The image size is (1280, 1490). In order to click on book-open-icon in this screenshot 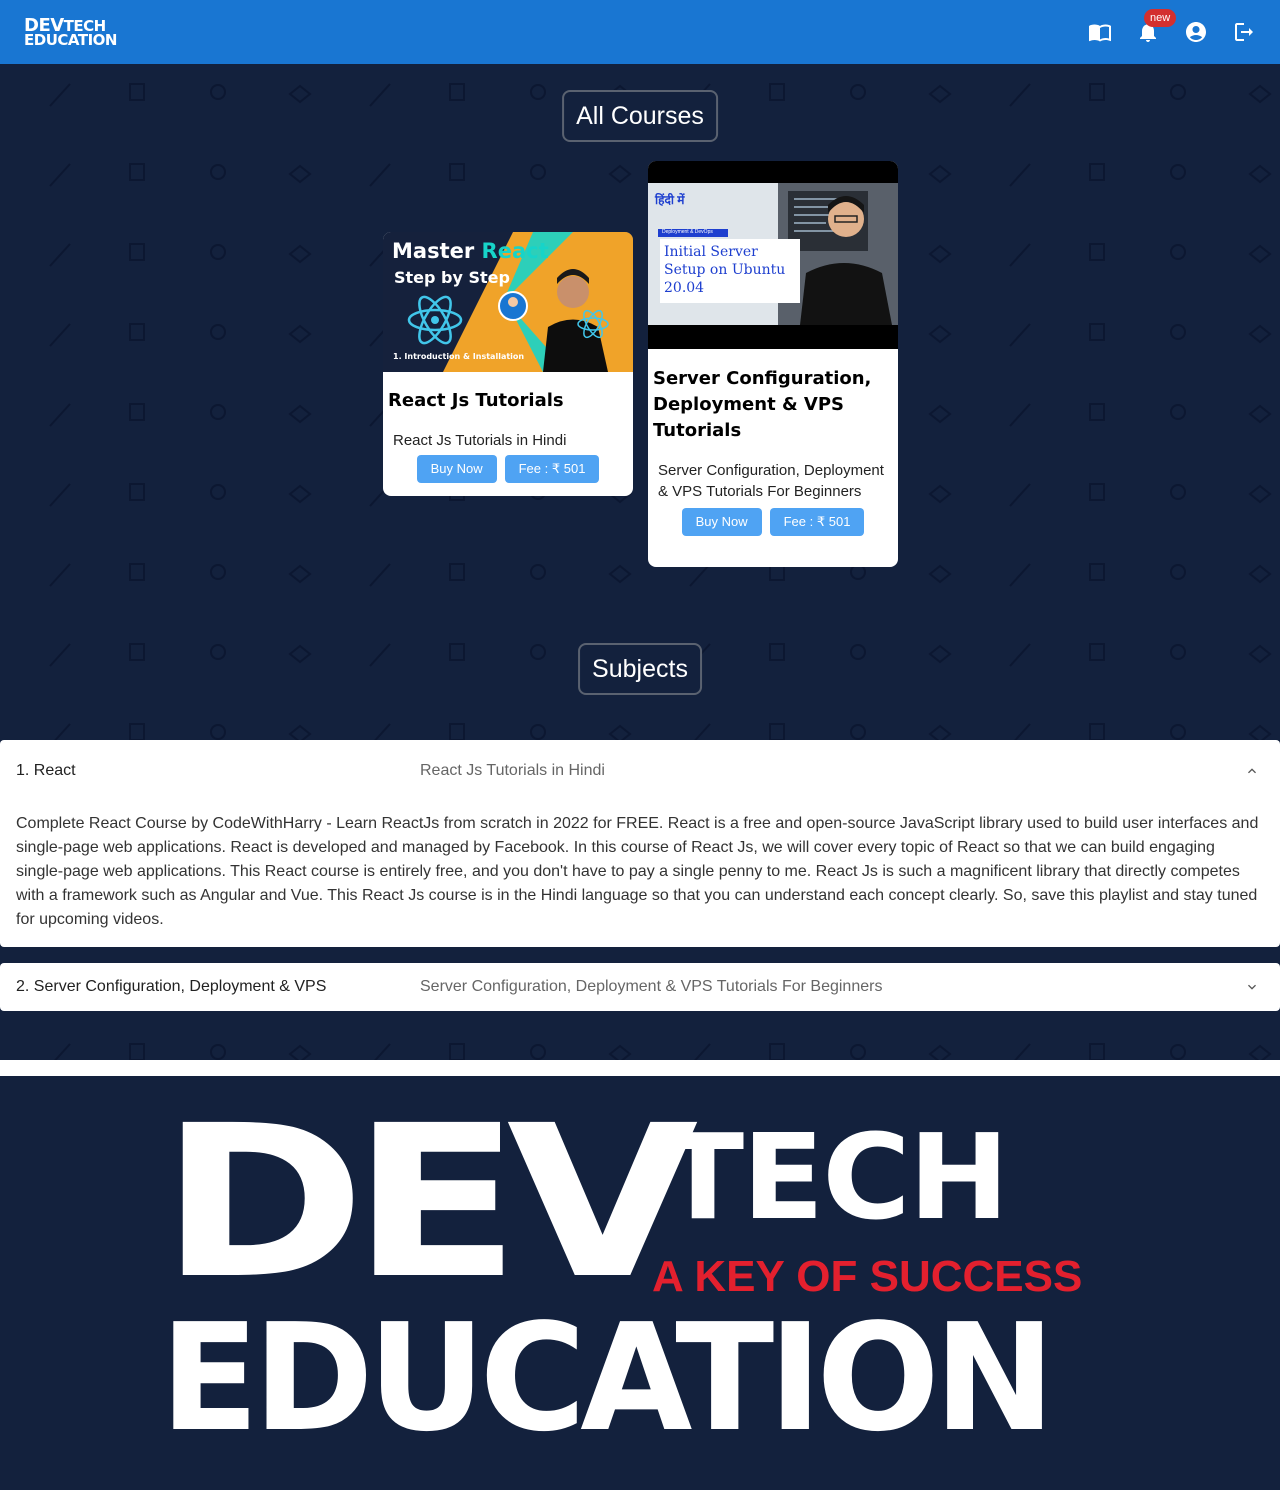, I will do `click(1100, 32)`.